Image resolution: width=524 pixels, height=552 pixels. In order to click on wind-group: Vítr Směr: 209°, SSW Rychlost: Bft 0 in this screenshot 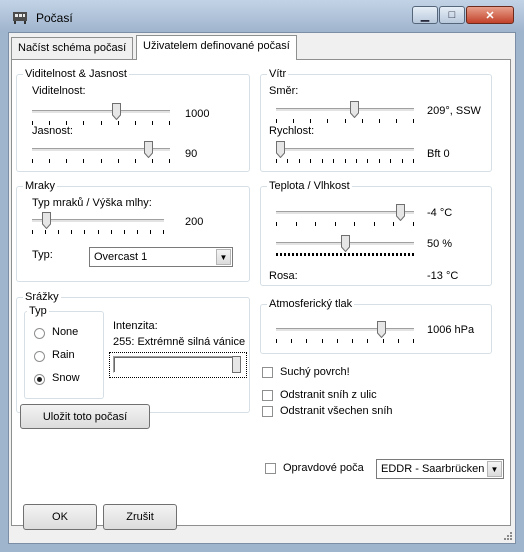, I will do `click(376, 120)`.